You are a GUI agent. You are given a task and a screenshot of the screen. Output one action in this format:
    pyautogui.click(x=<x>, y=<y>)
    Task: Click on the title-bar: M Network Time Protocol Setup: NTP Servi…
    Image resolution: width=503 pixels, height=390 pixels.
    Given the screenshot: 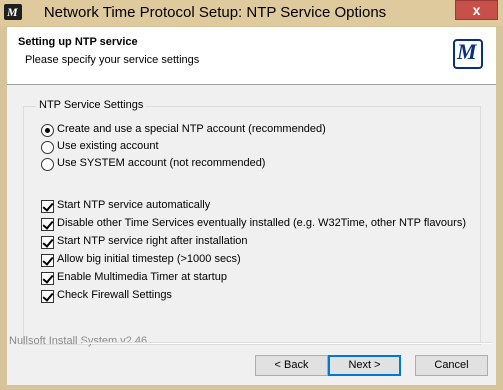 What is the action you would take?
    pyautogui.click(x=251, y=13)
    